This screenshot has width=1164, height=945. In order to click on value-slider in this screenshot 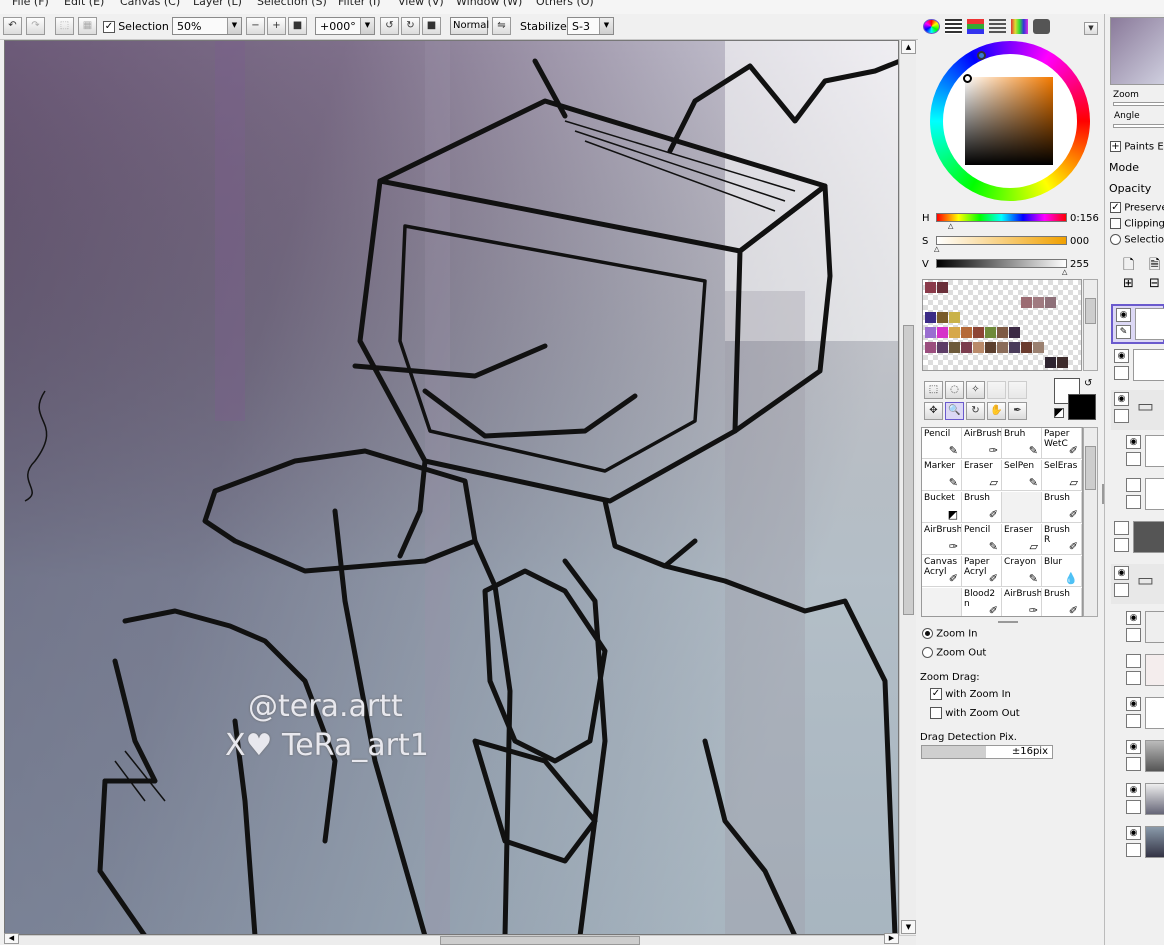, I will do `click(1001, 263)`.